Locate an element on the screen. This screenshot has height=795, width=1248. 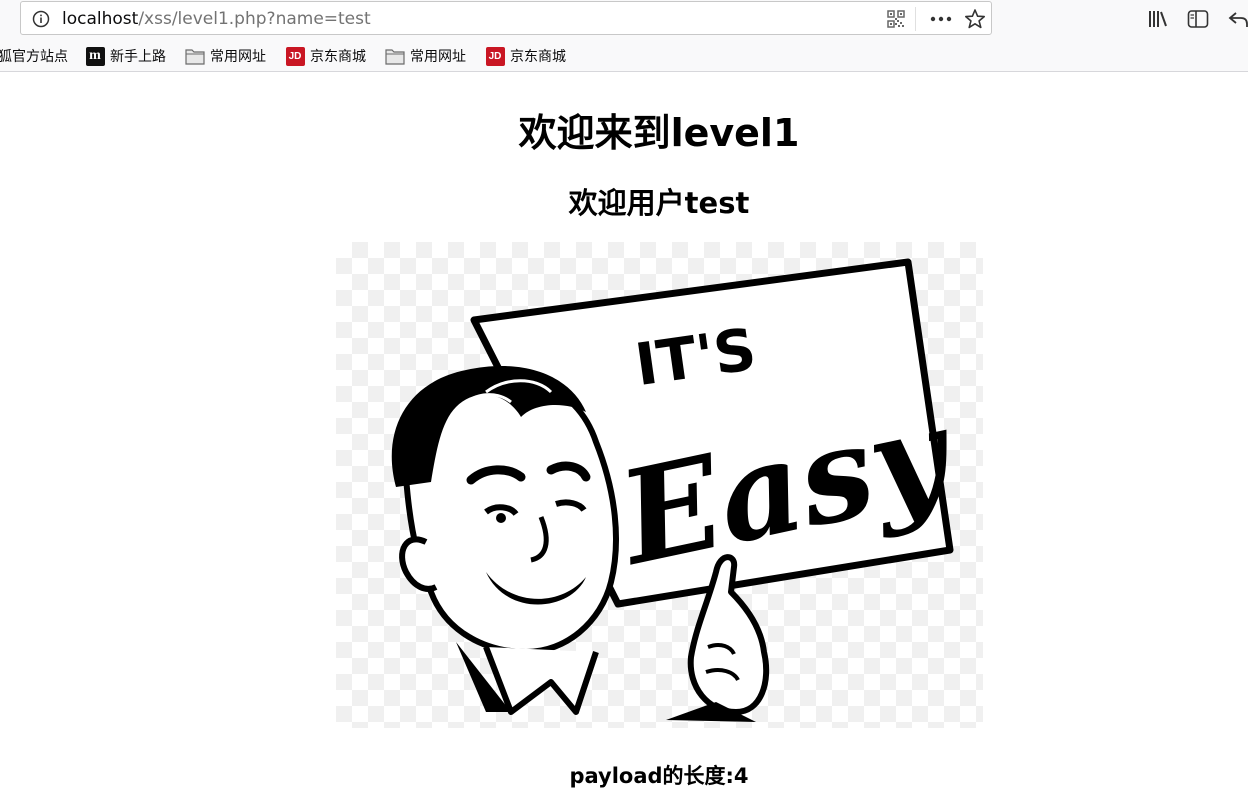
bookmark-item-getting-started: m 新手上路 is located at coordinates (125, 56).